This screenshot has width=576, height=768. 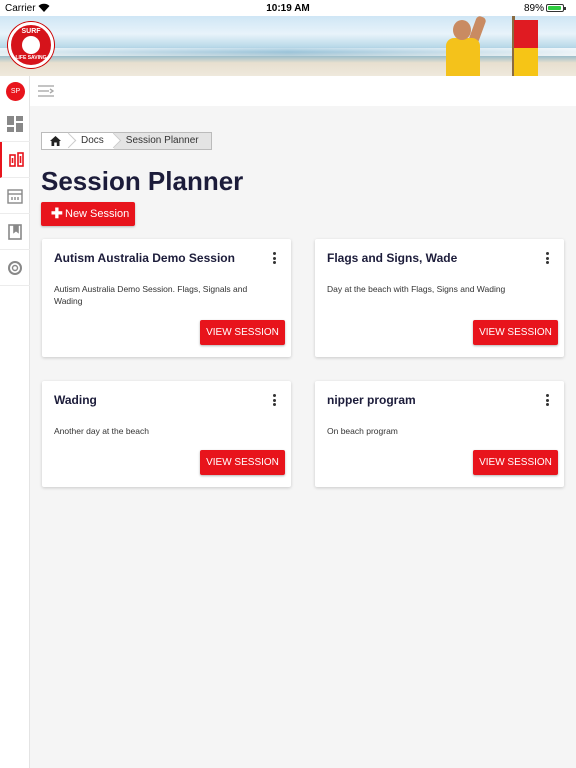 I want to click on user-avatar: SP, so click(x=15, y=91).